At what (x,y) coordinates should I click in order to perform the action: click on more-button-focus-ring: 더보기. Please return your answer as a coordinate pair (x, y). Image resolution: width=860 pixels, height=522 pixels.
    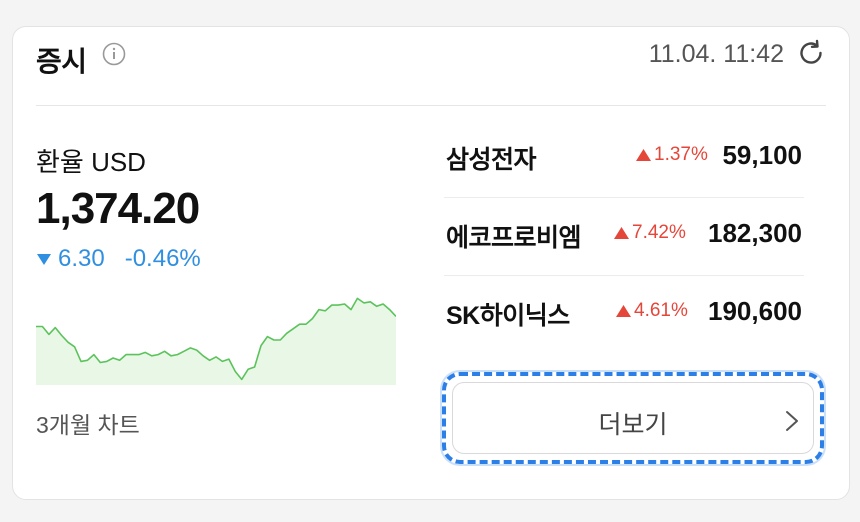
    Looking at the image, I should click on (633, 418).